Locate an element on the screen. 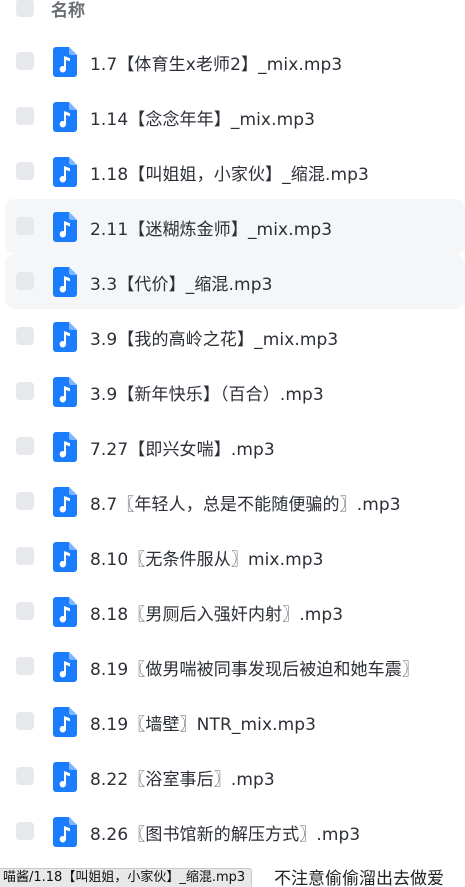 The height and width of the screenshot is (887, 465). file-row: 1.18【叫姐姐，小家伙】_缩混.mp3 is located at coordinates (232, 171).